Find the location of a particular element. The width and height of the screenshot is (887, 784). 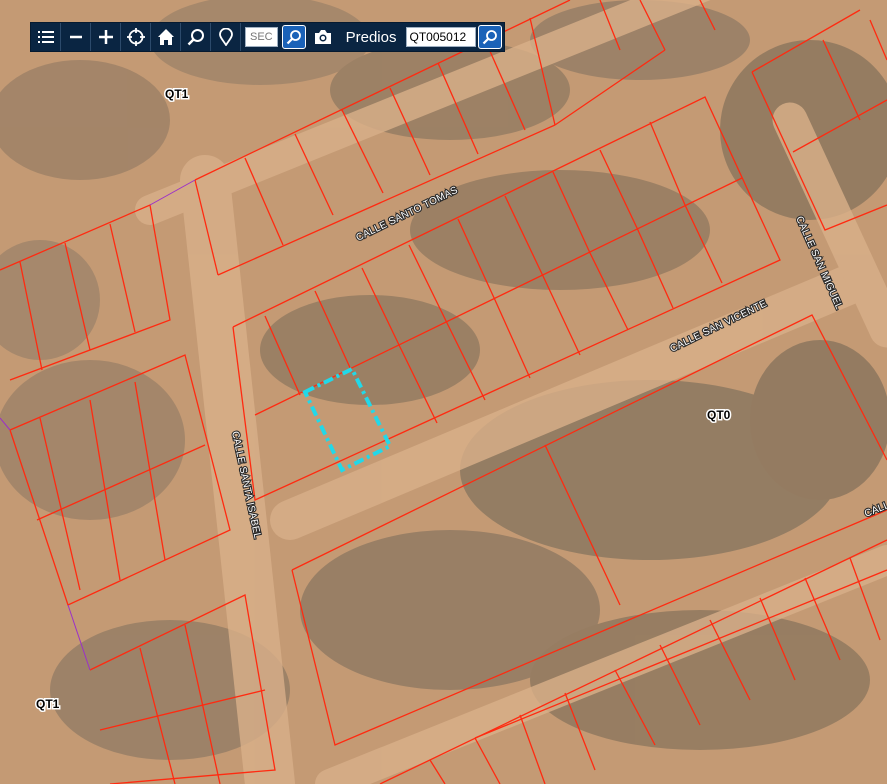

sec-search-button is located at coordinates (293, 37).